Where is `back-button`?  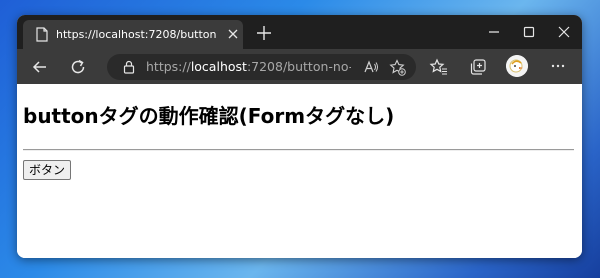
back-button is located at coordinates (40, 67).